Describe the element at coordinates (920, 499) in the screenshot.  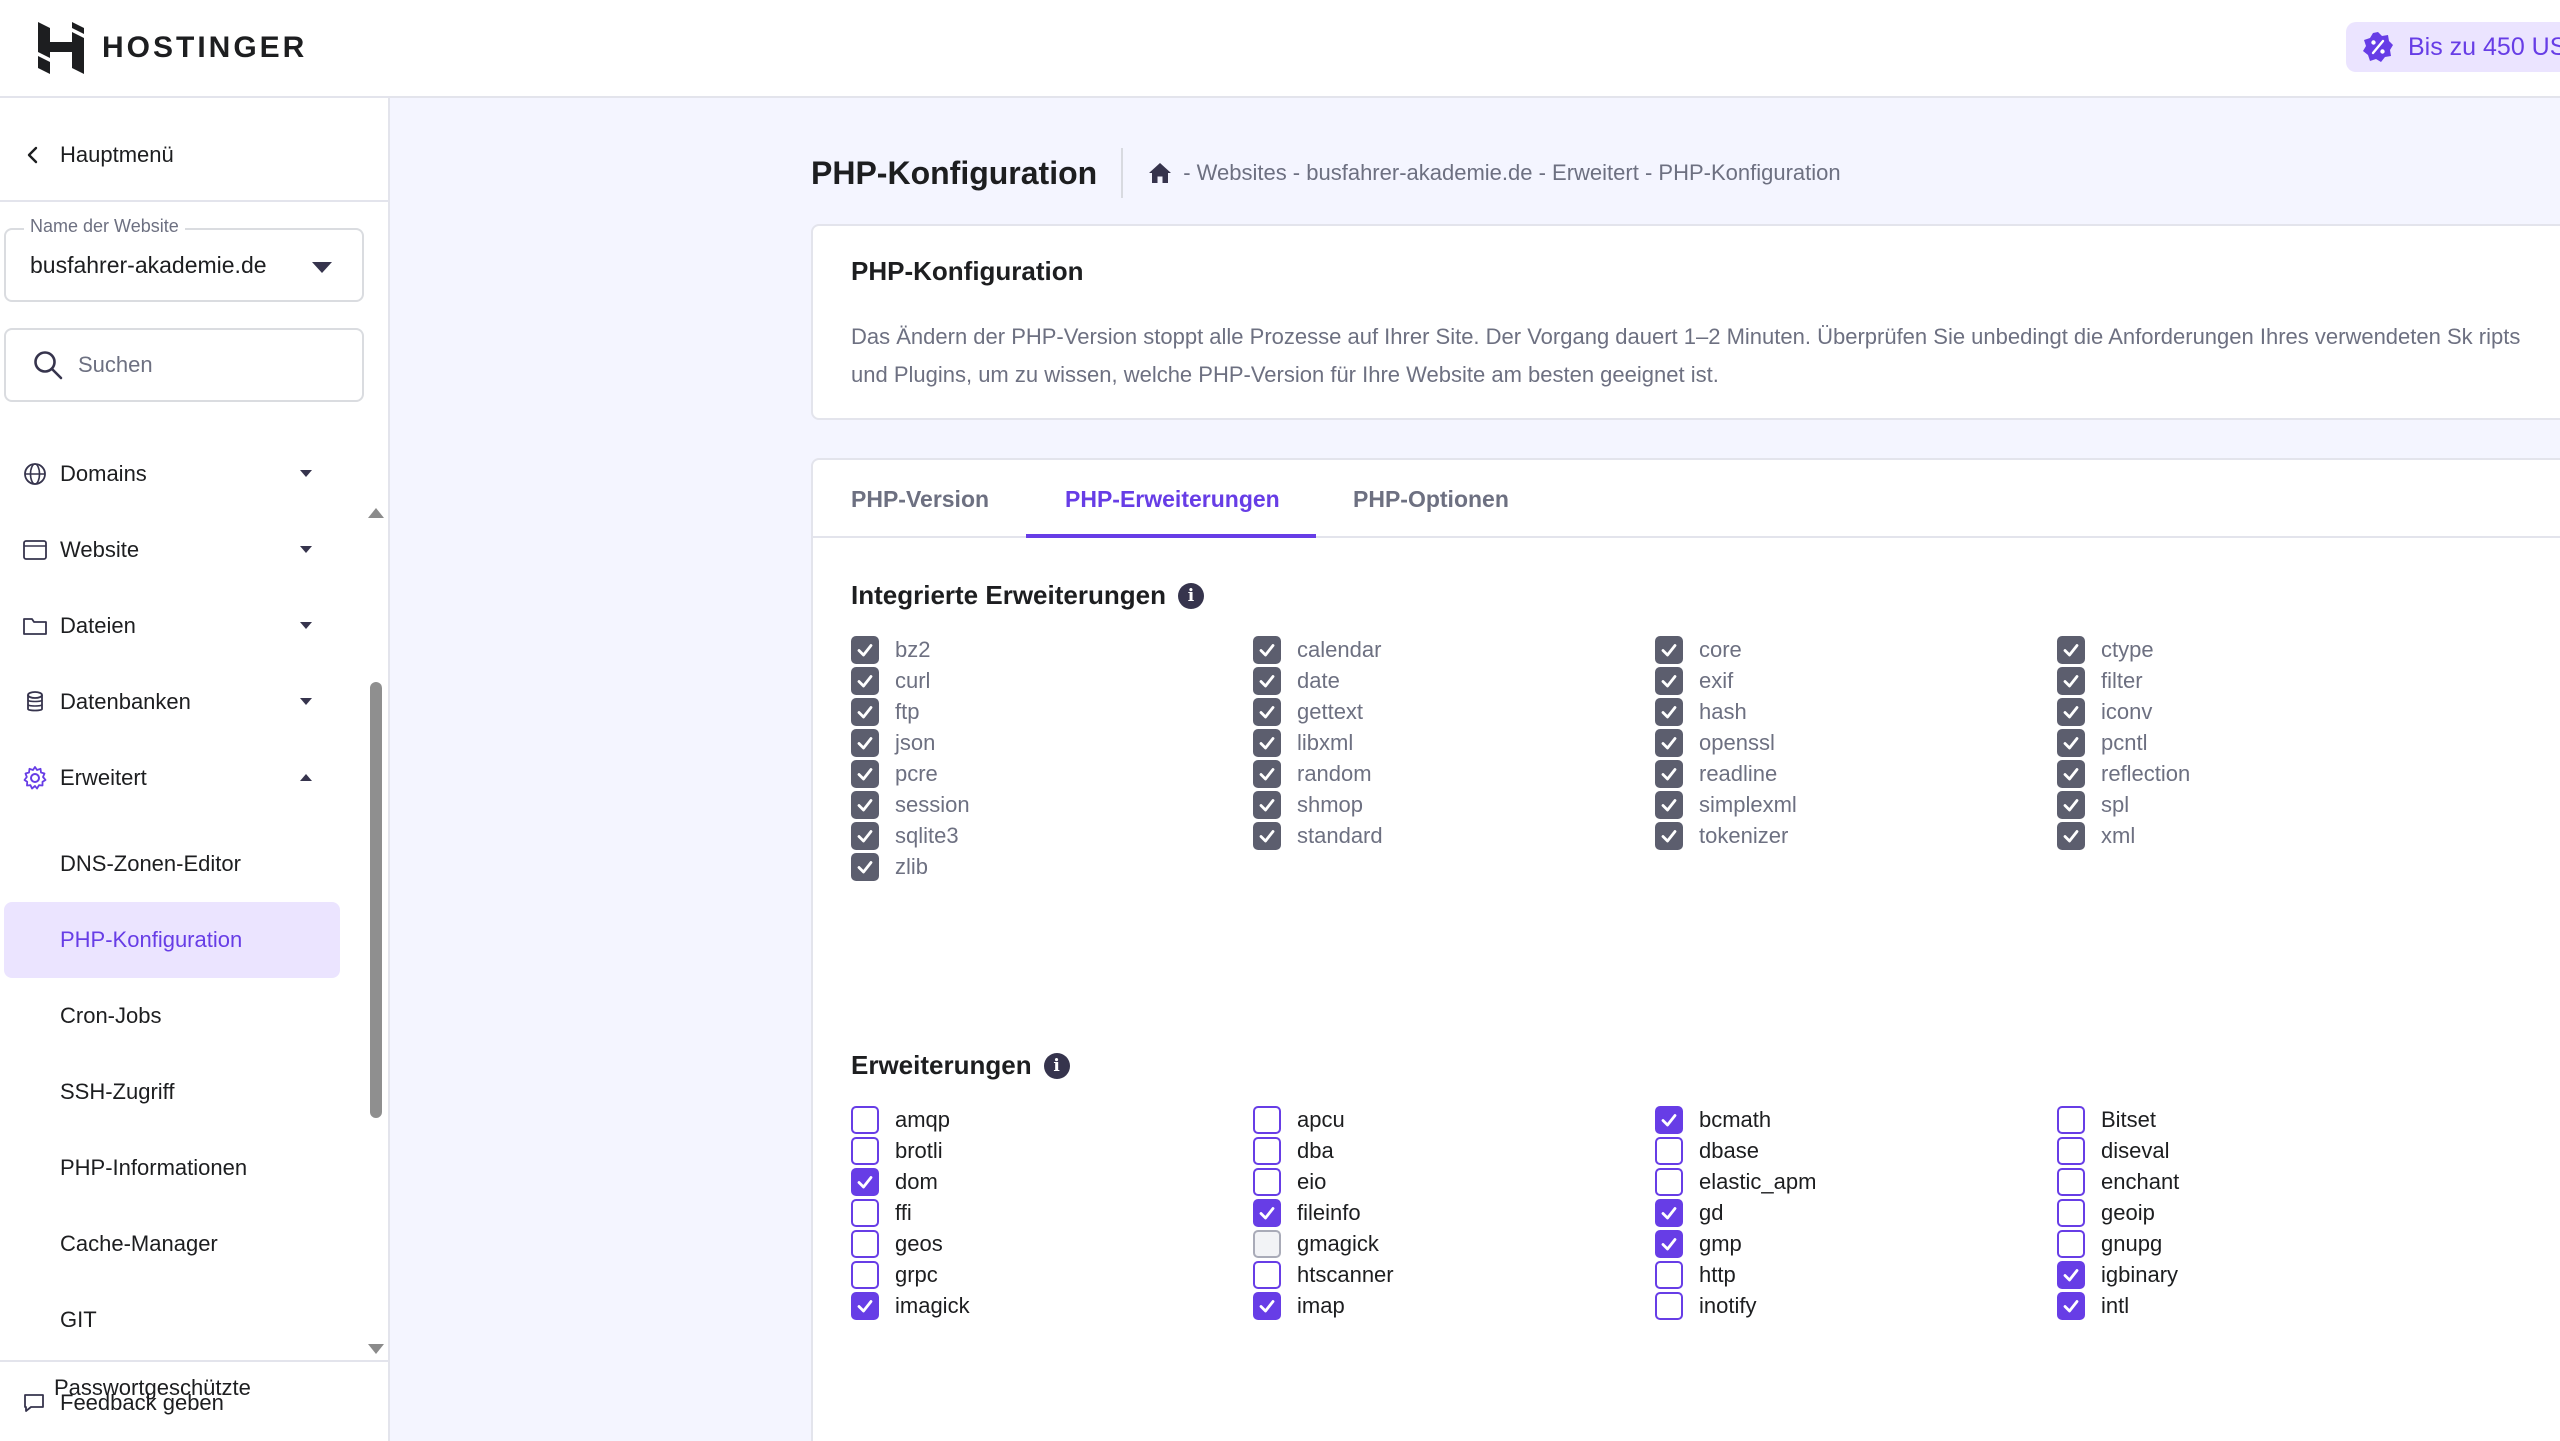
I see `tab-php-version: PHP-Version` at that location.